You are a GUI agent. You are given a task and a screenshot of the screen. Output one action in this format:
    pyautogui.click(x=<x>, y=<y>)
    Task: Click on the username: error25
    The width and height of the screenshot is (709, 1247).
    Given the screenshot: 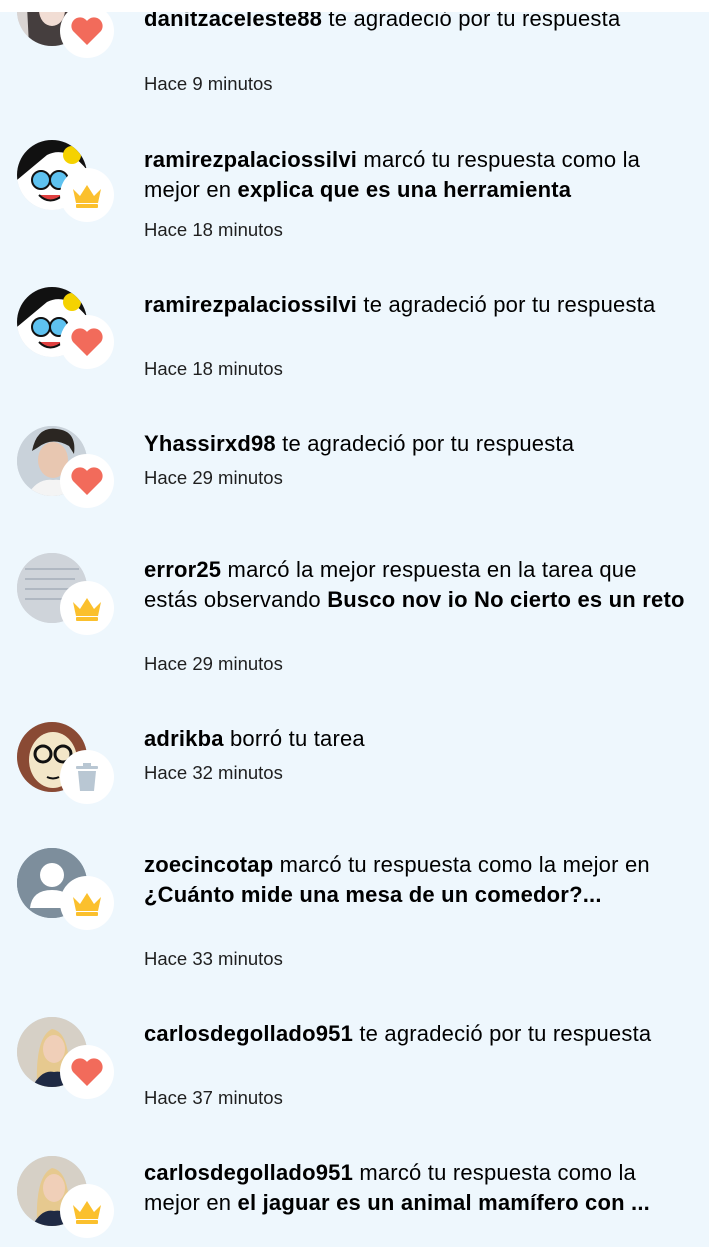 What is the action you would take?
    pyautogui.click(x=182, y=569)
    